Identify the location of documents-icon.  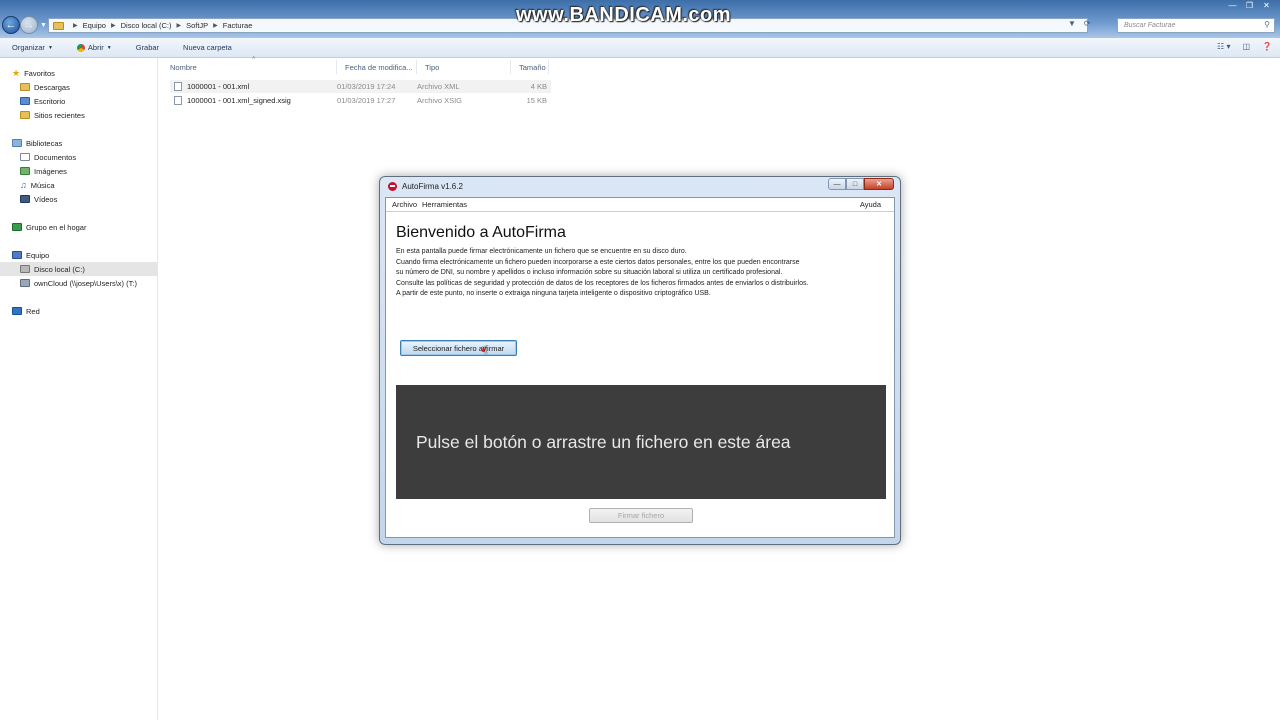
(25, 157).